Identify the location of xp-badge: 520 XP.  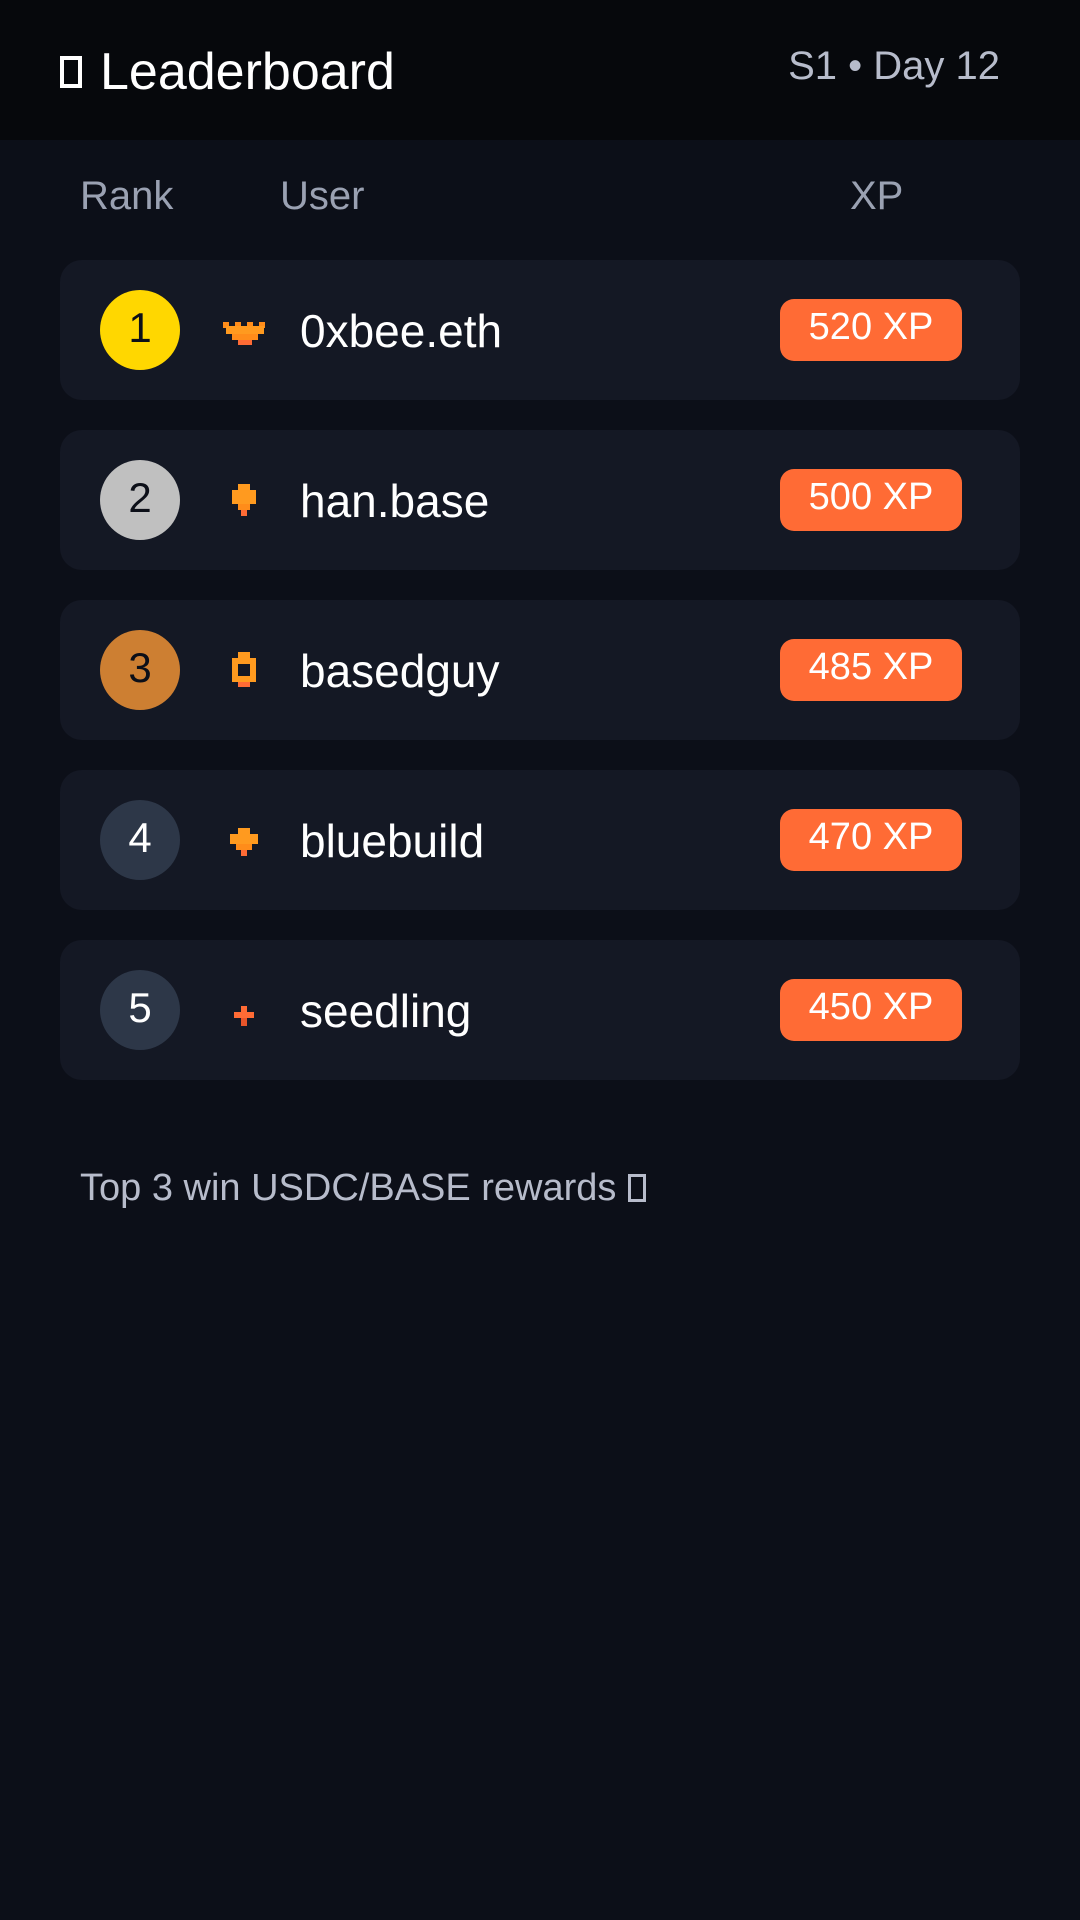
(871, 330).